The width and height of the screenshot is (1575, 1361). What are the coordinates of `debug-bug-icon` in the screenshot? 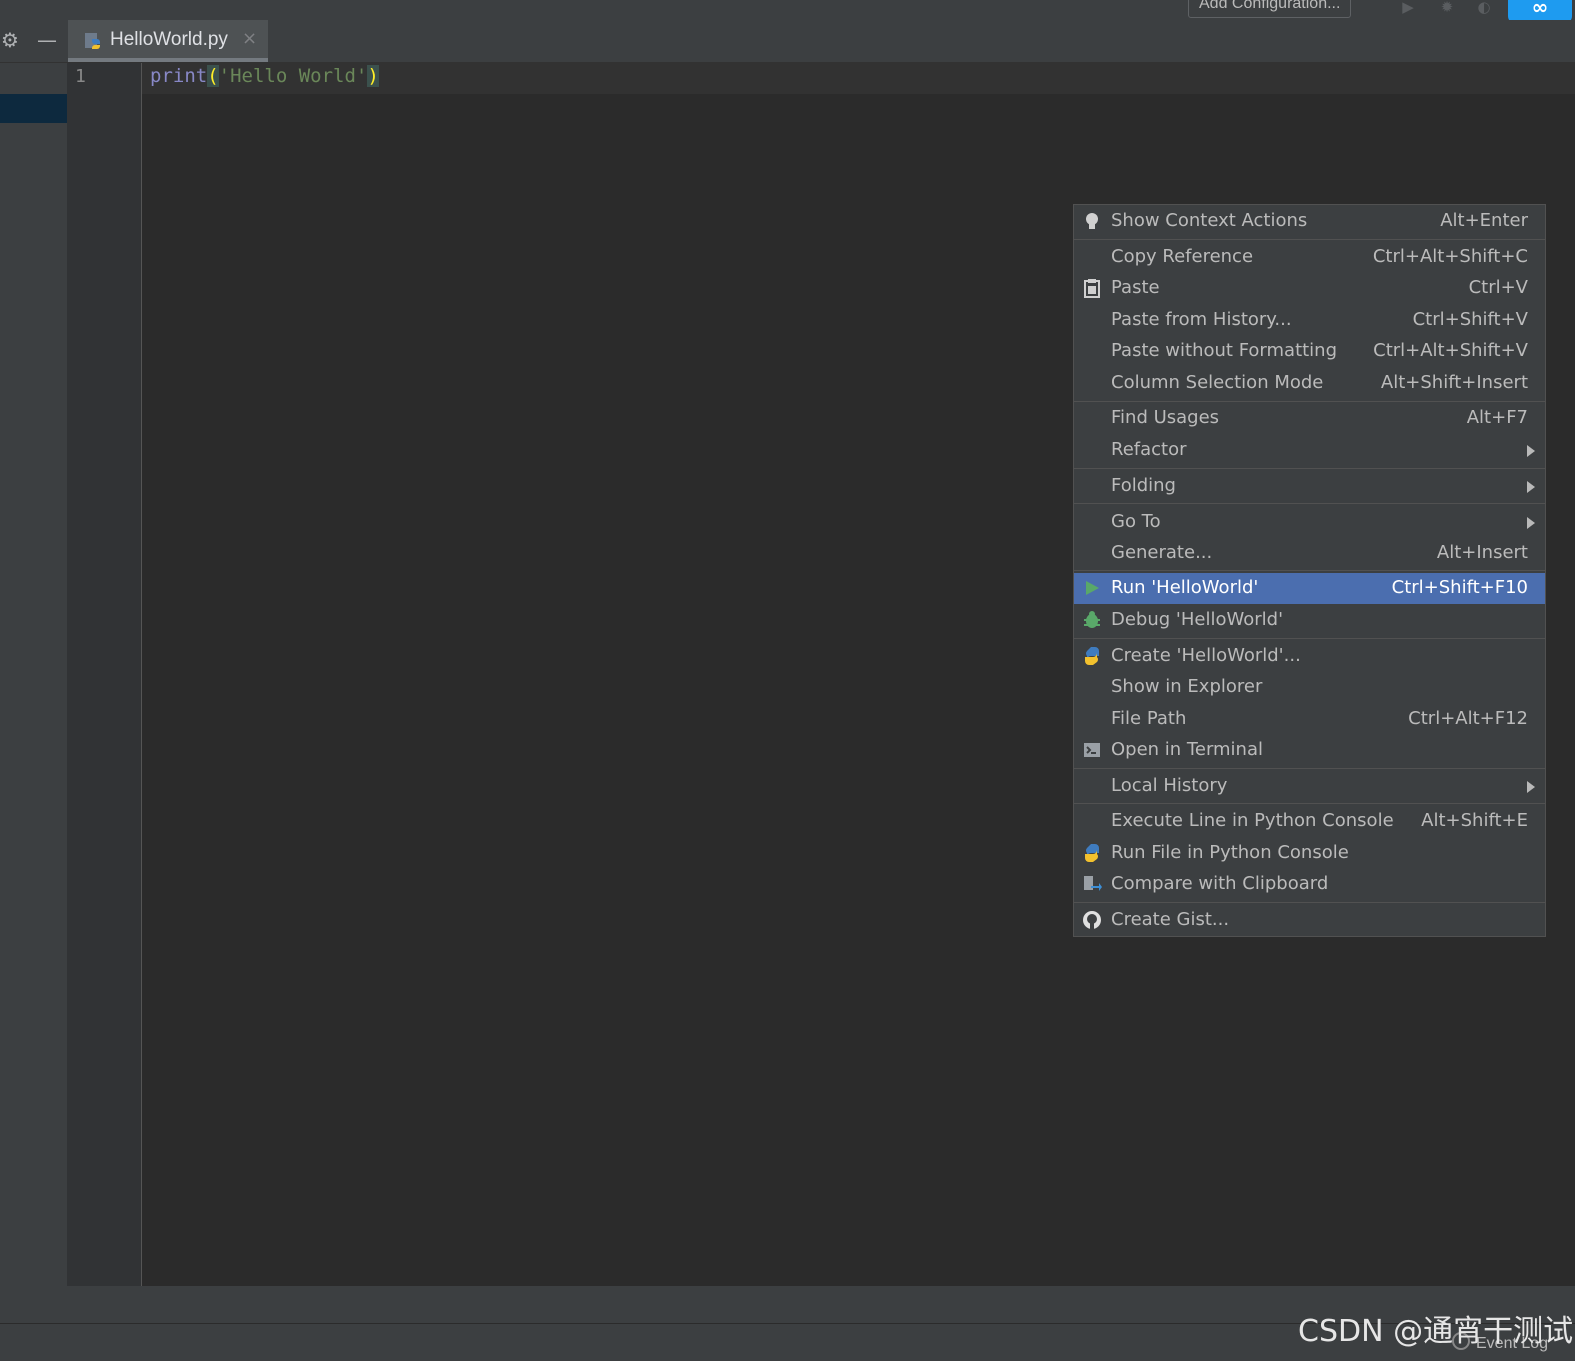 It's located at (1092, 619).